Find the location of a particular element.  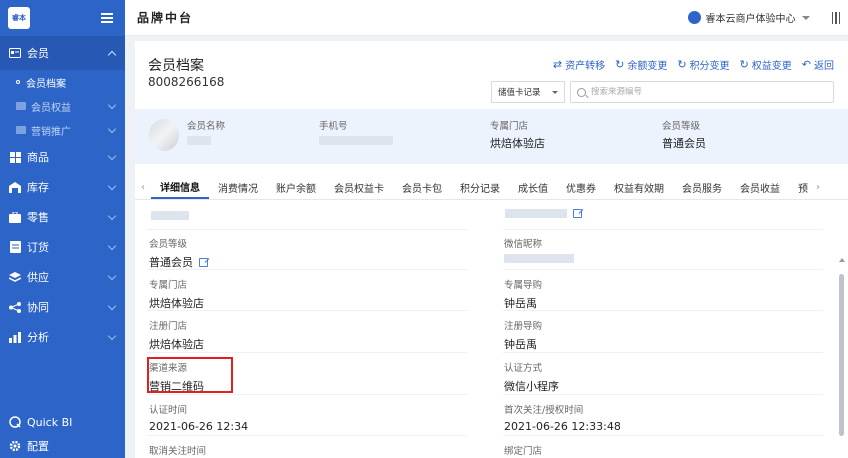

search-box is located at coordinates (702, 92).